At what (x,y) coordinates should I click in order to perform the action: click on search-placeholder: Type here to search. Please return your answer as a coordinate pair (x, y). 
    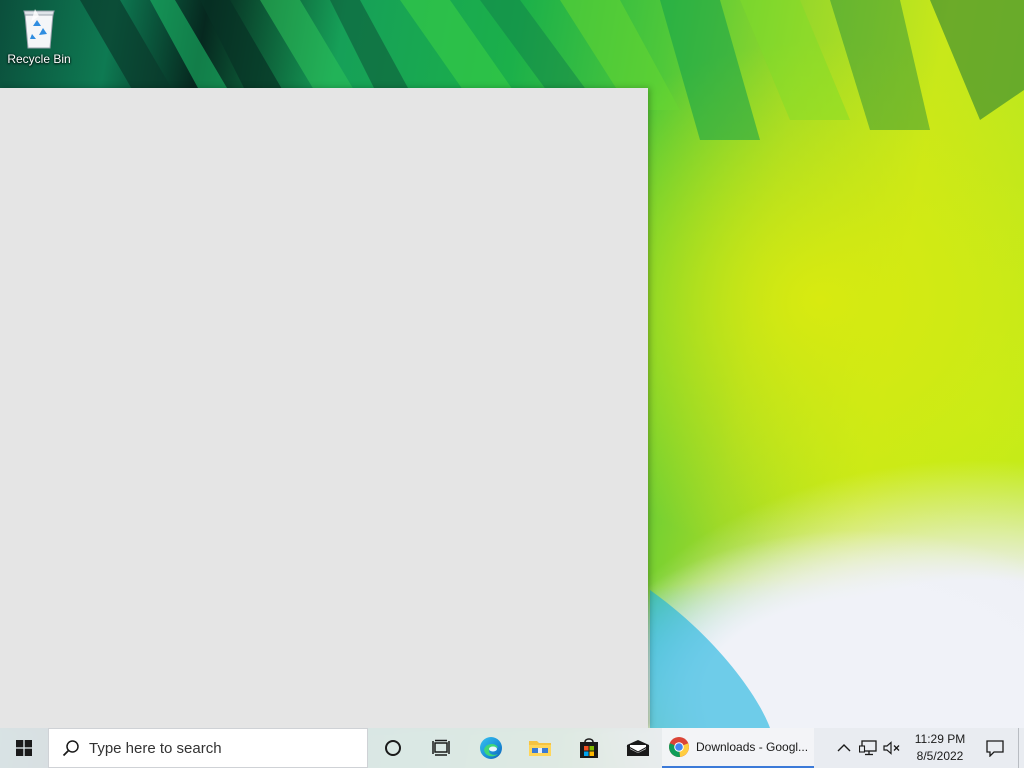
    Looking at the image, I should click on (155, 748).